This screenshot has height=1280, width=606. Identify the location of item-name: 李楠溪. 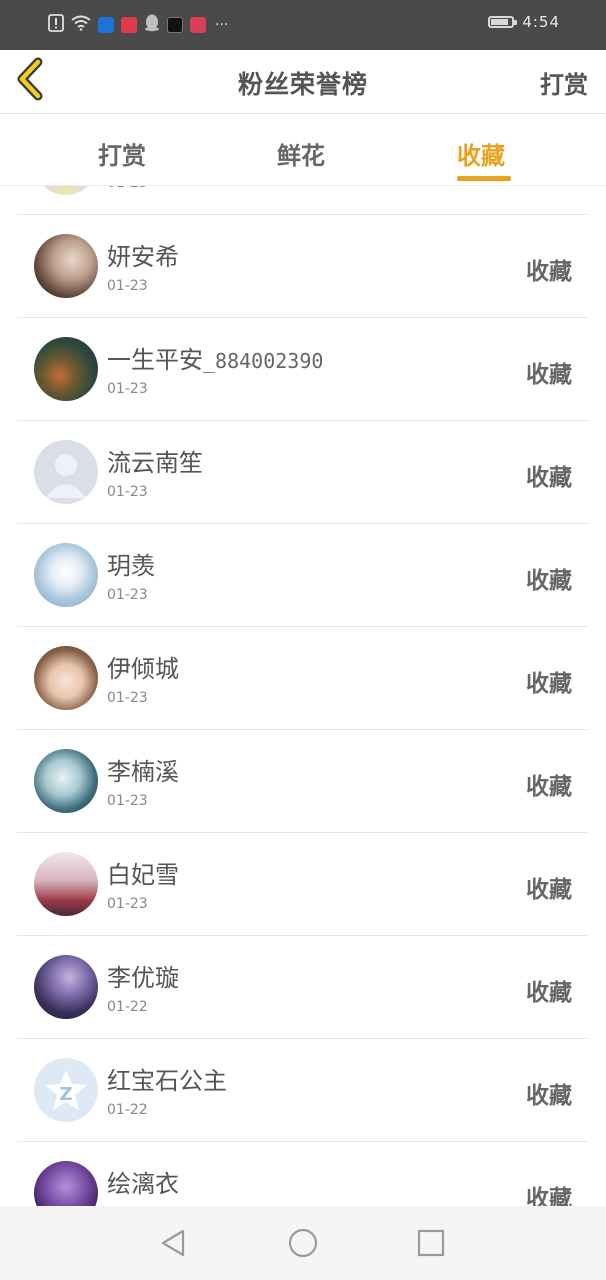
(143, 772).